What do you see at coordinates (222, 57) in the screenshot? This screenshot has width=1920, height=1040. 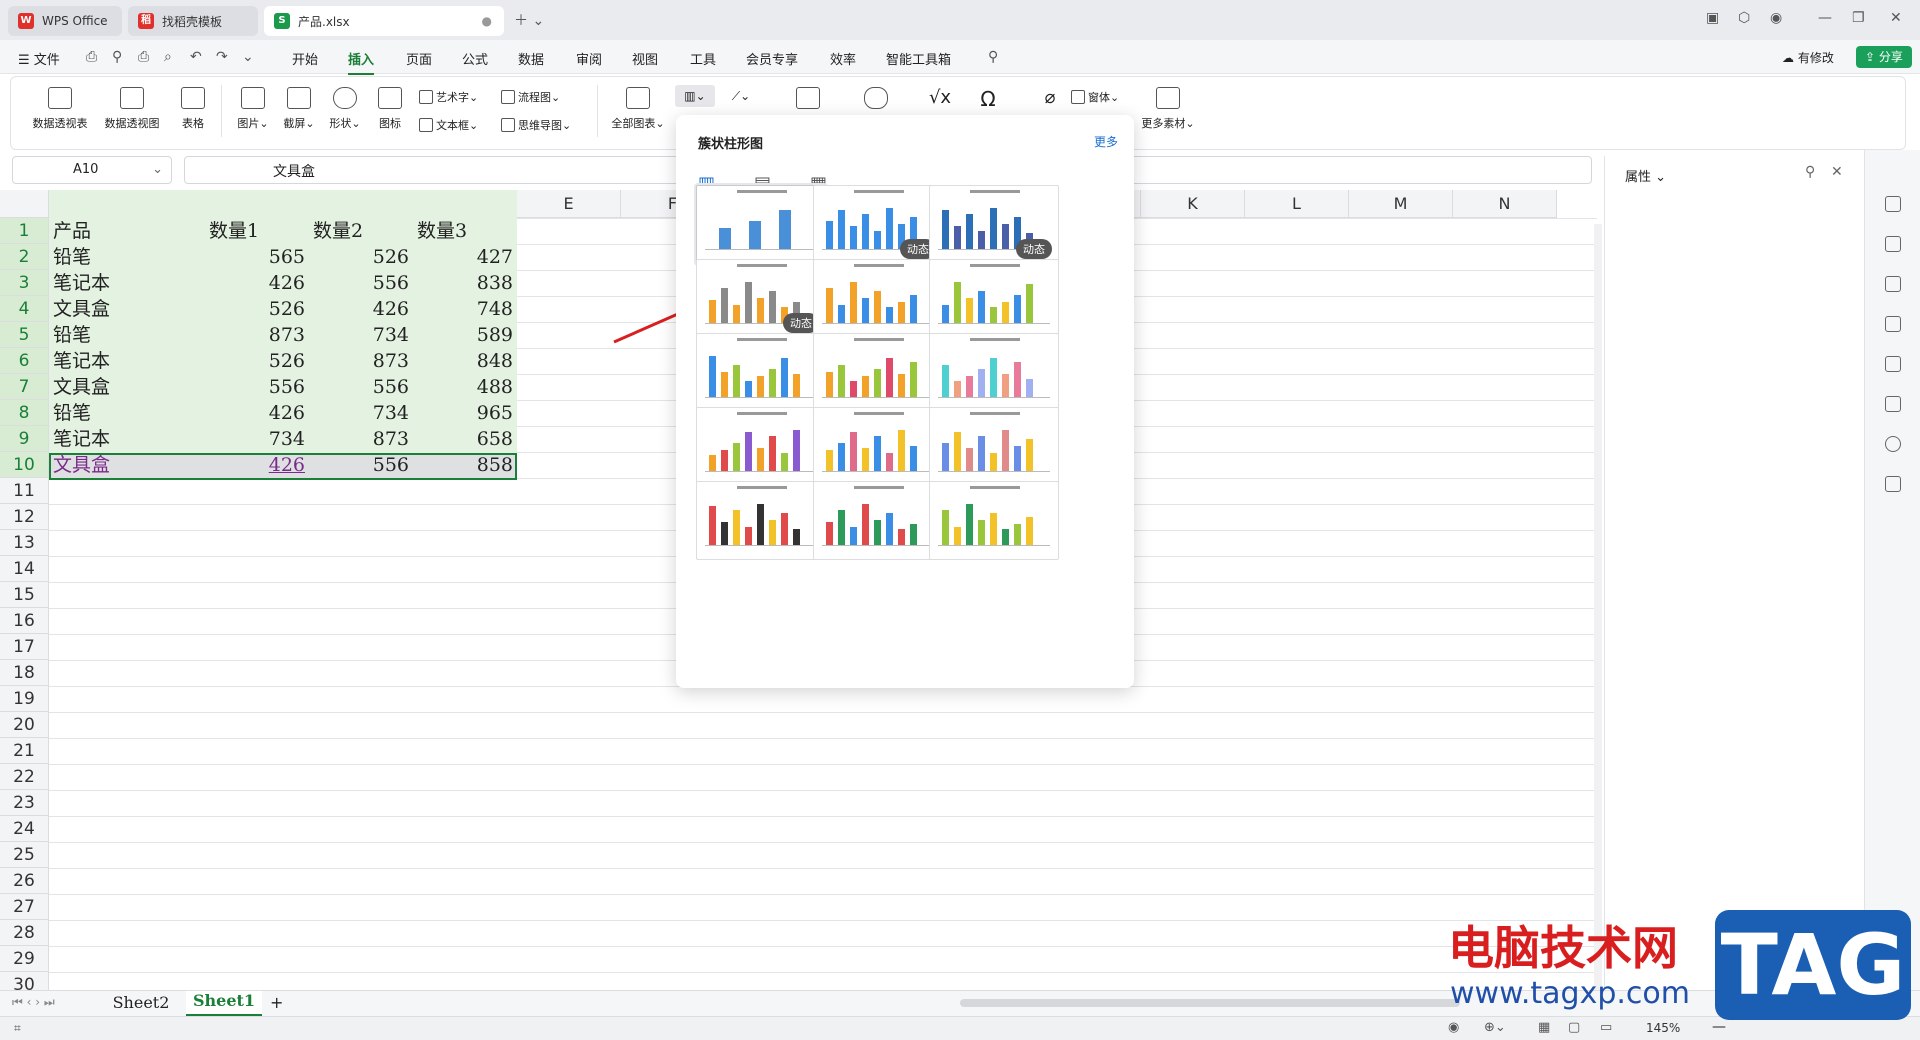 I see `redo-icon: ↷` at bounding box center [222, 57].